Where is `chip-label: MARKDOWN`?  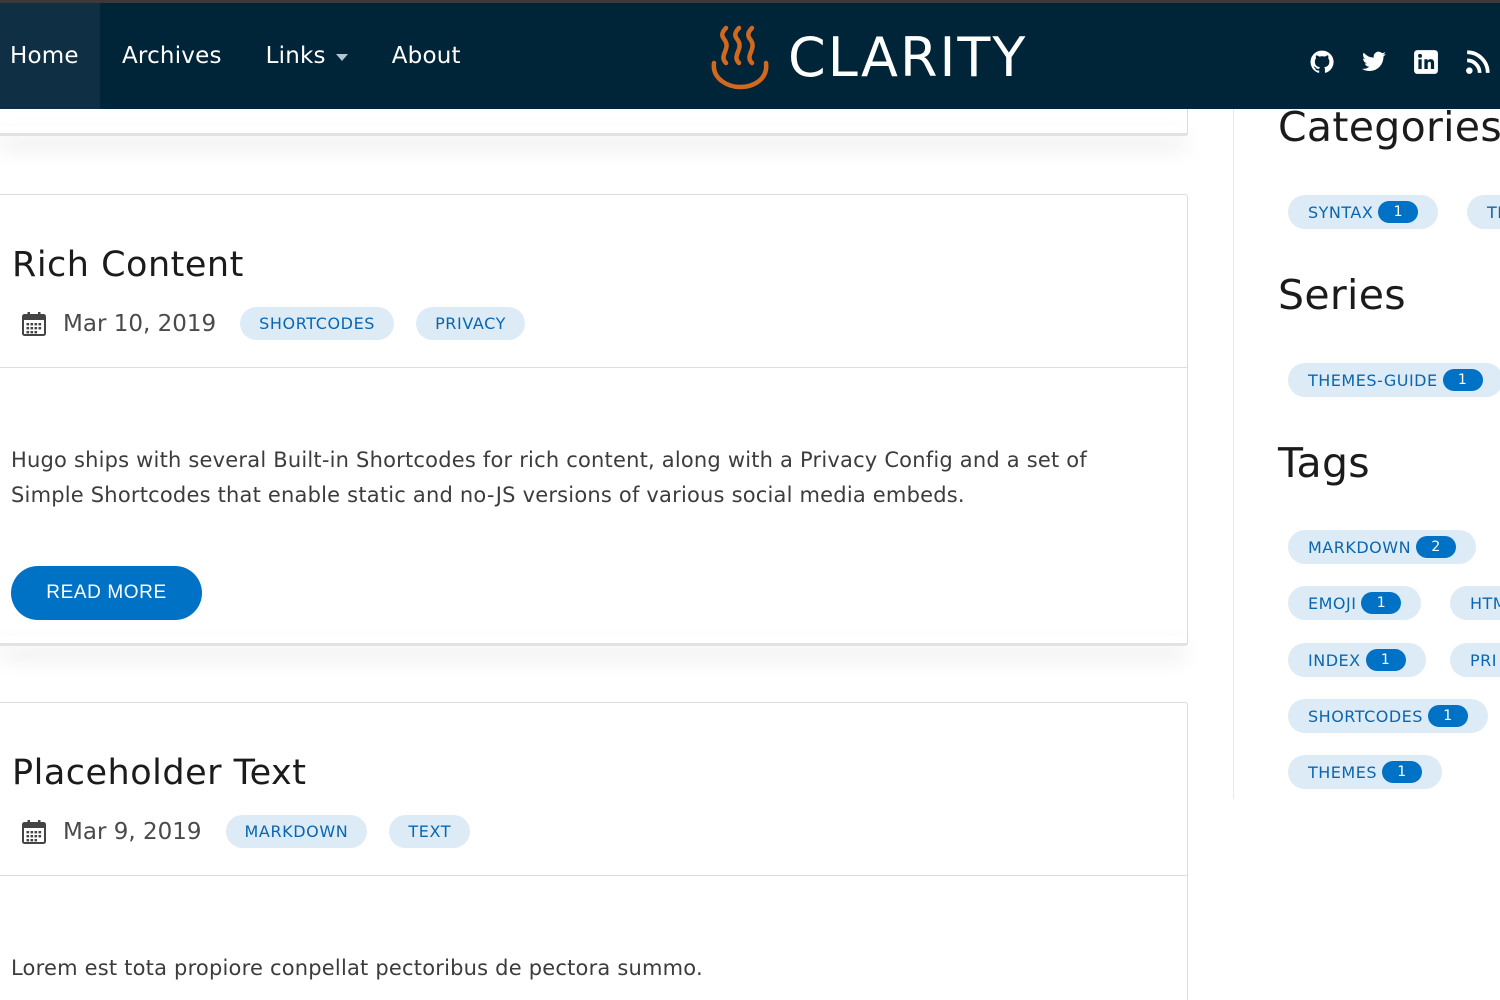
chip-label: MARKDOWN is located at coordinates (1360, 547).